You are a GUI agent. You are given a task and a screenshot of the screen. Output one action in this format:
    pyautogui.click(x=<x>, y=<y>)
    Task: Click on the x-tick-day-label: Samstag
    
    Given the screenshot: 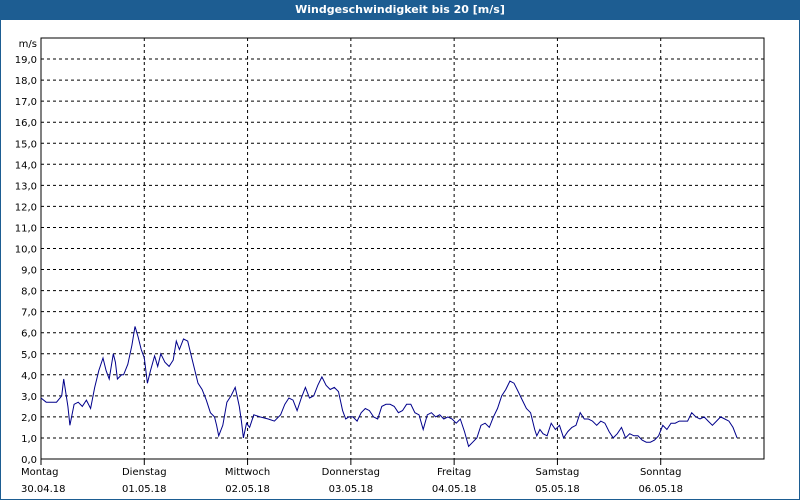 What is the action you would take?
    pyautogui.click(x=558, y=472)
    